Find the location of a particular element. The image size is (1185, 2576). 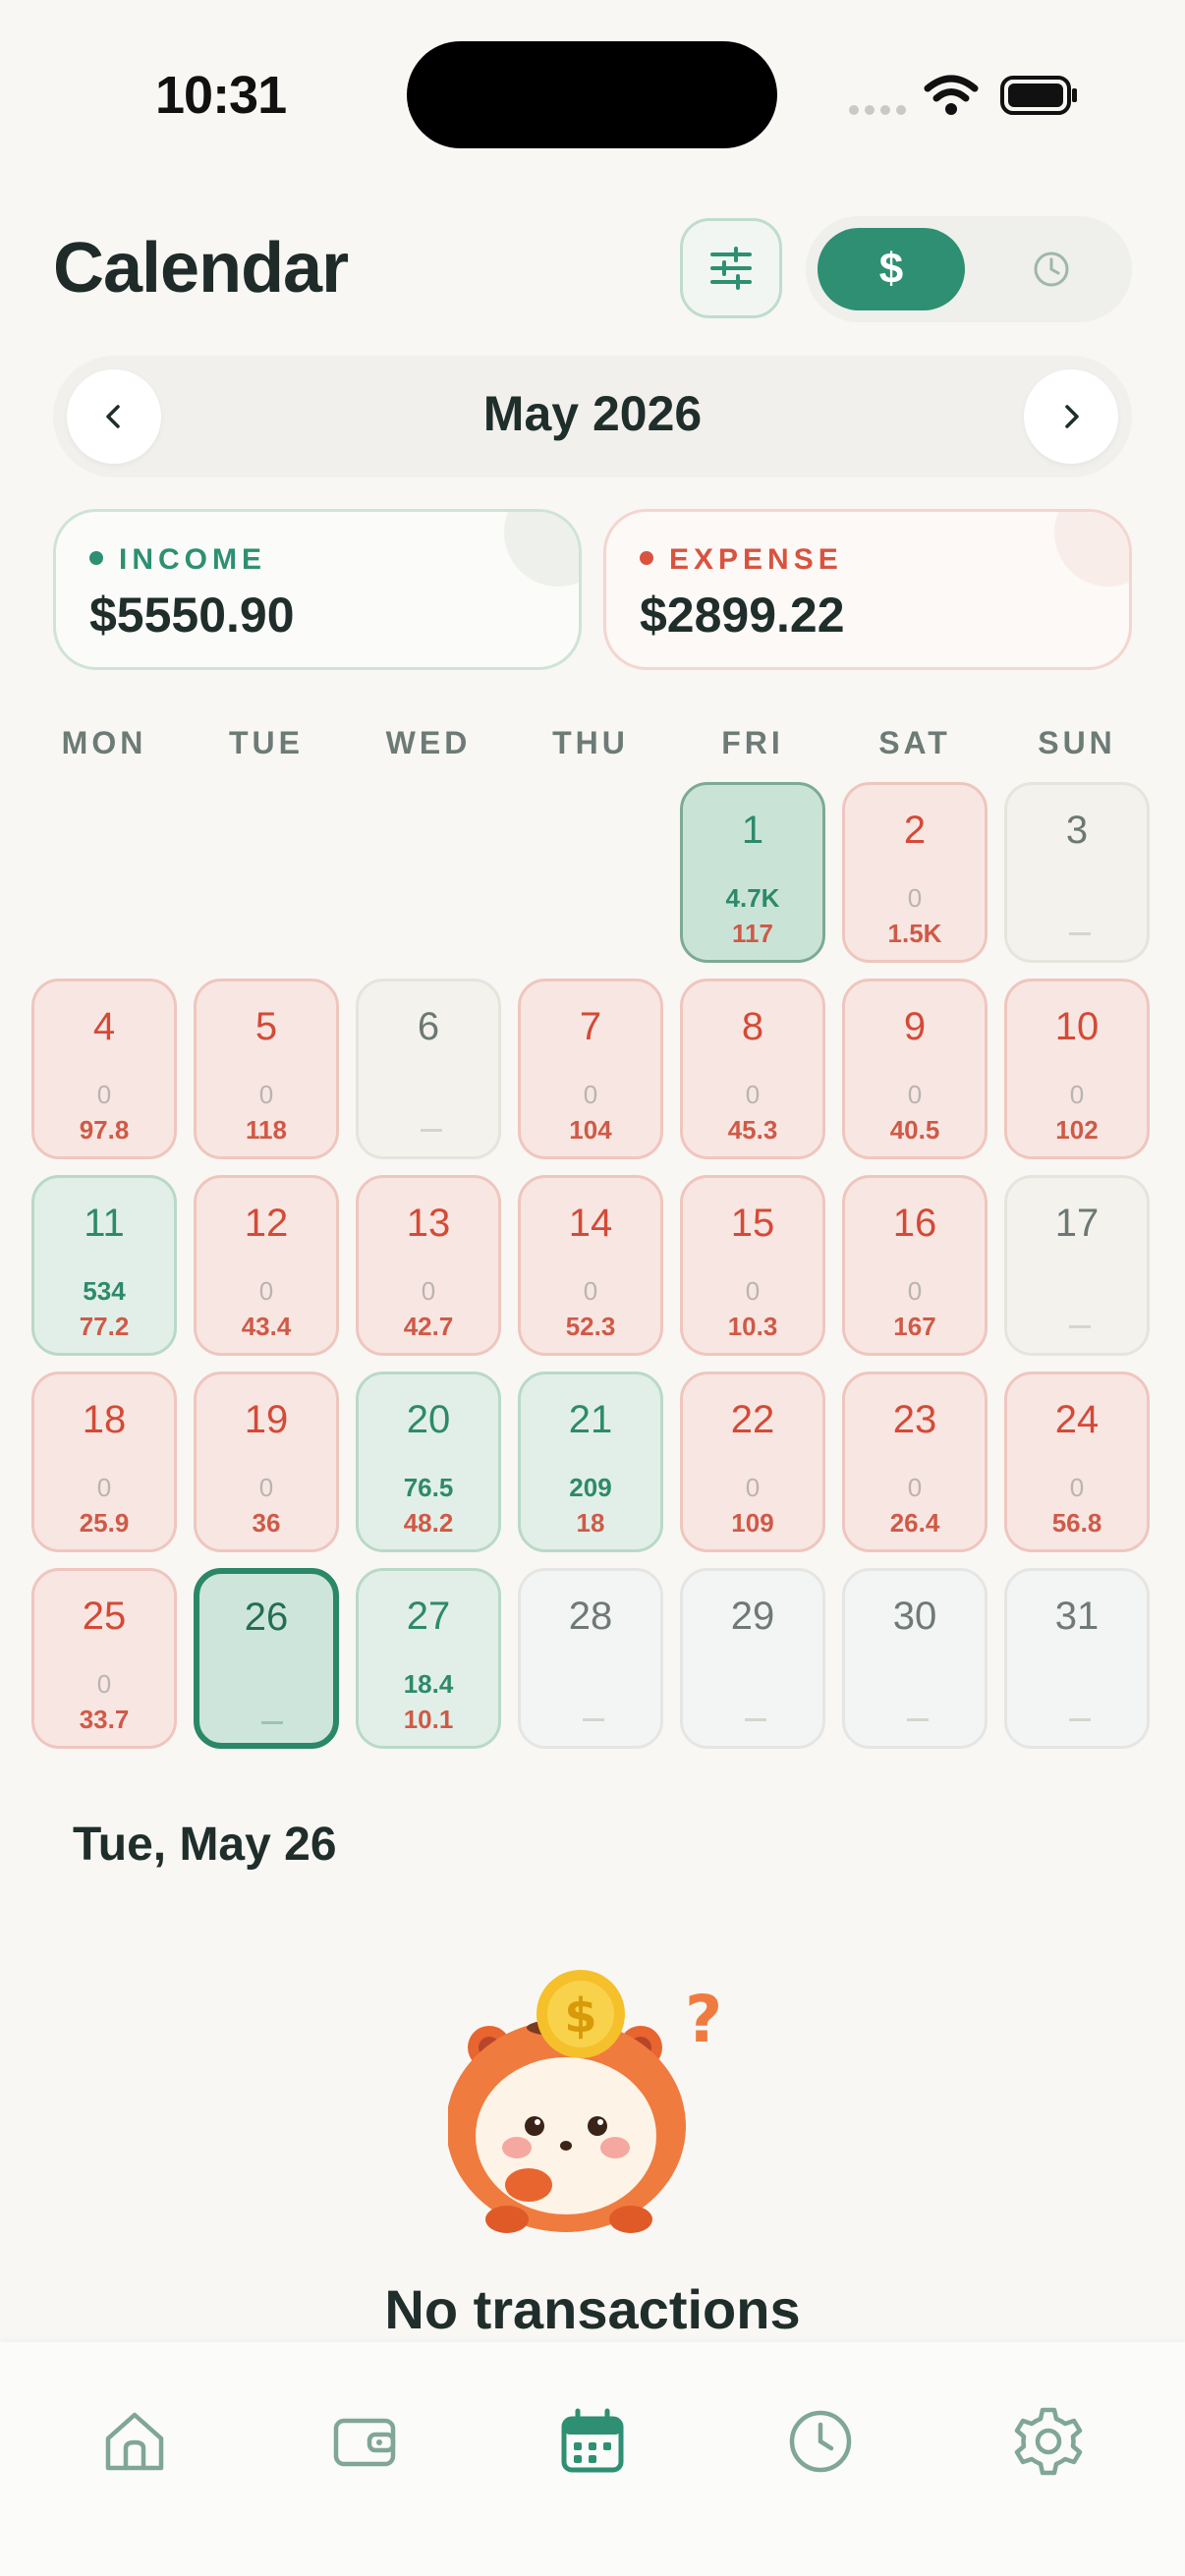

filter-button is located at coordinates (731, 268).